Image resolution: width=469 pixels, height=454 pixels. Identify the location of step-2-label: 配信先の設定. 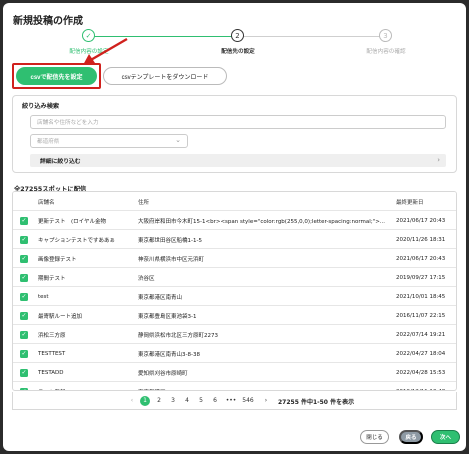
(238, 52).